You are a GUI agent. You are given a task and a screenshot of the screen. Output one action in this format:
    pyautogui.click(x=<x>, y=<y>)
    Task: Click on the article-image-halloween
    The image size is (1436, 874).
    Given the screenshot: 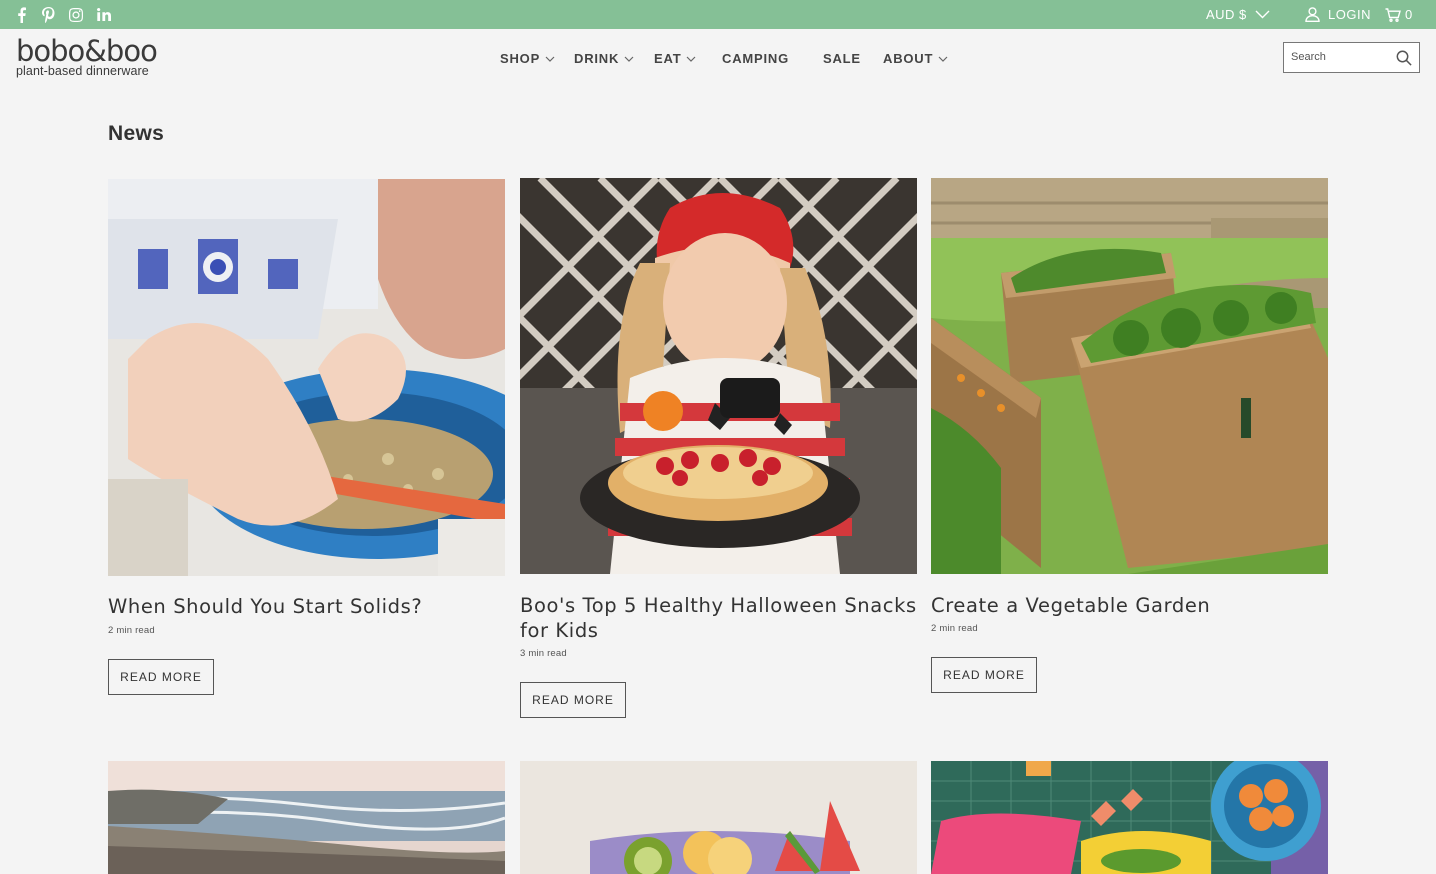 What is the action you would take?
    pyautogui.click(x=718, y=376)
    